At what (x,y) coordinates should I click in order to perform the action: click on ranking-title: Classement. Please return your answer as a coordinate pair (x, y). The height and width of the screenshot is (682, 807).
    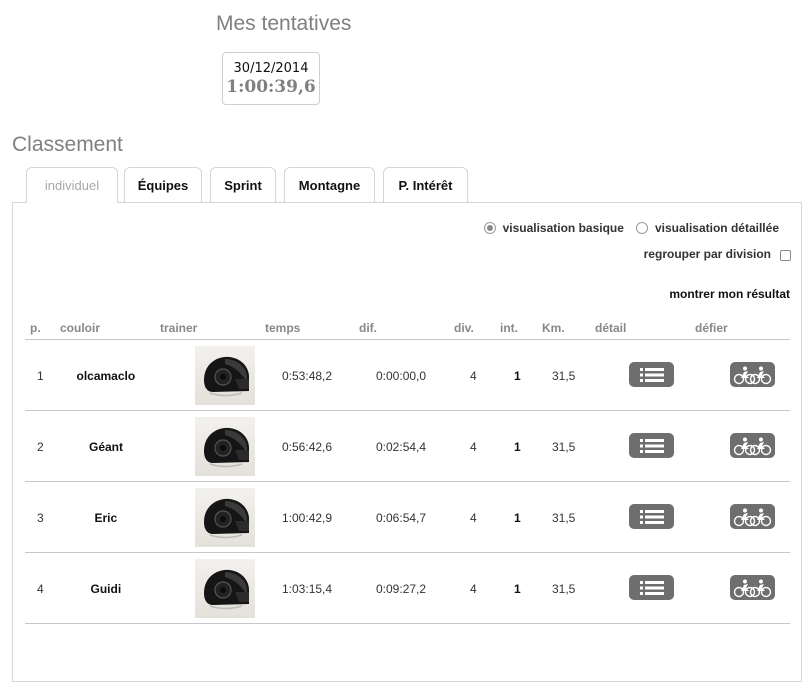
    Looking at the image, I should click on (67, 144).